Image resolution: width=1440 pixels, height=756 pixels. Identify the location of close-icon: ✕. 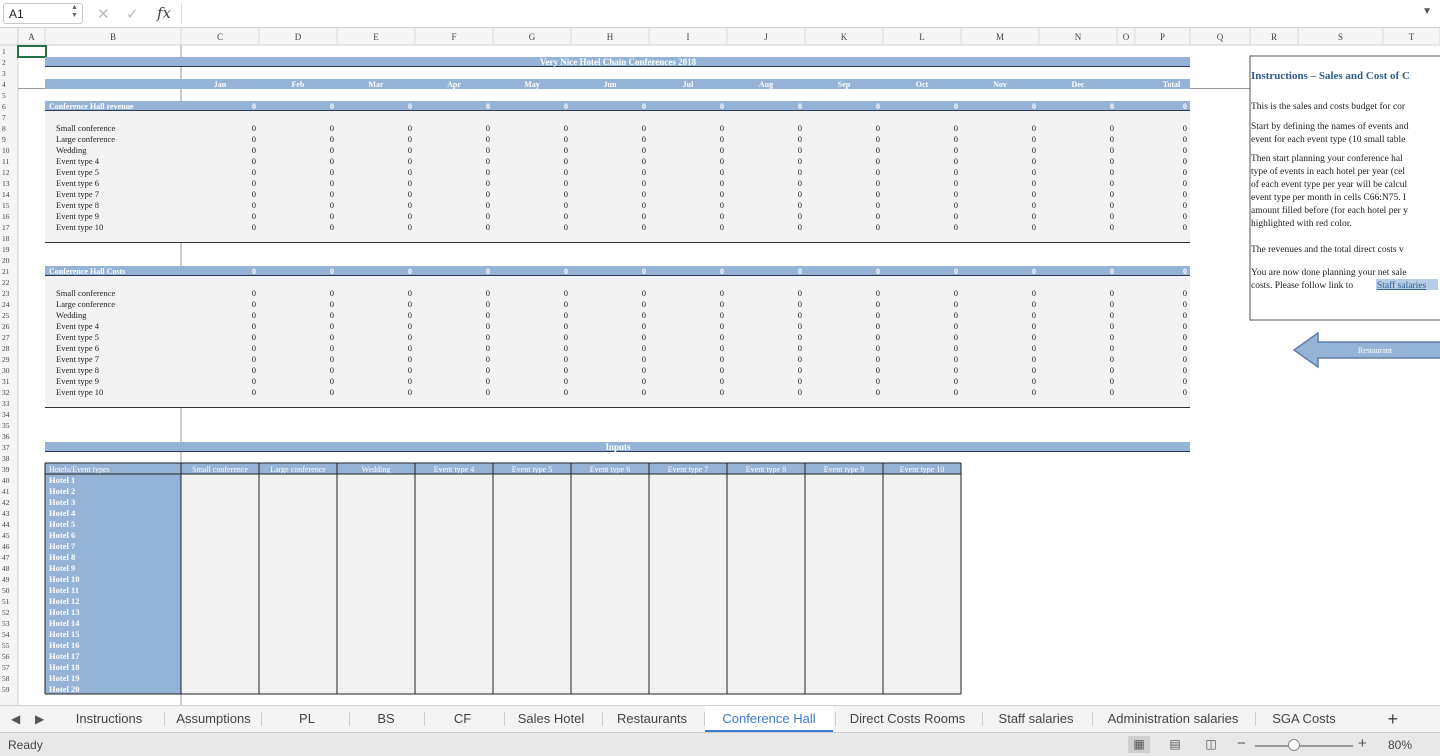
(103, 14).